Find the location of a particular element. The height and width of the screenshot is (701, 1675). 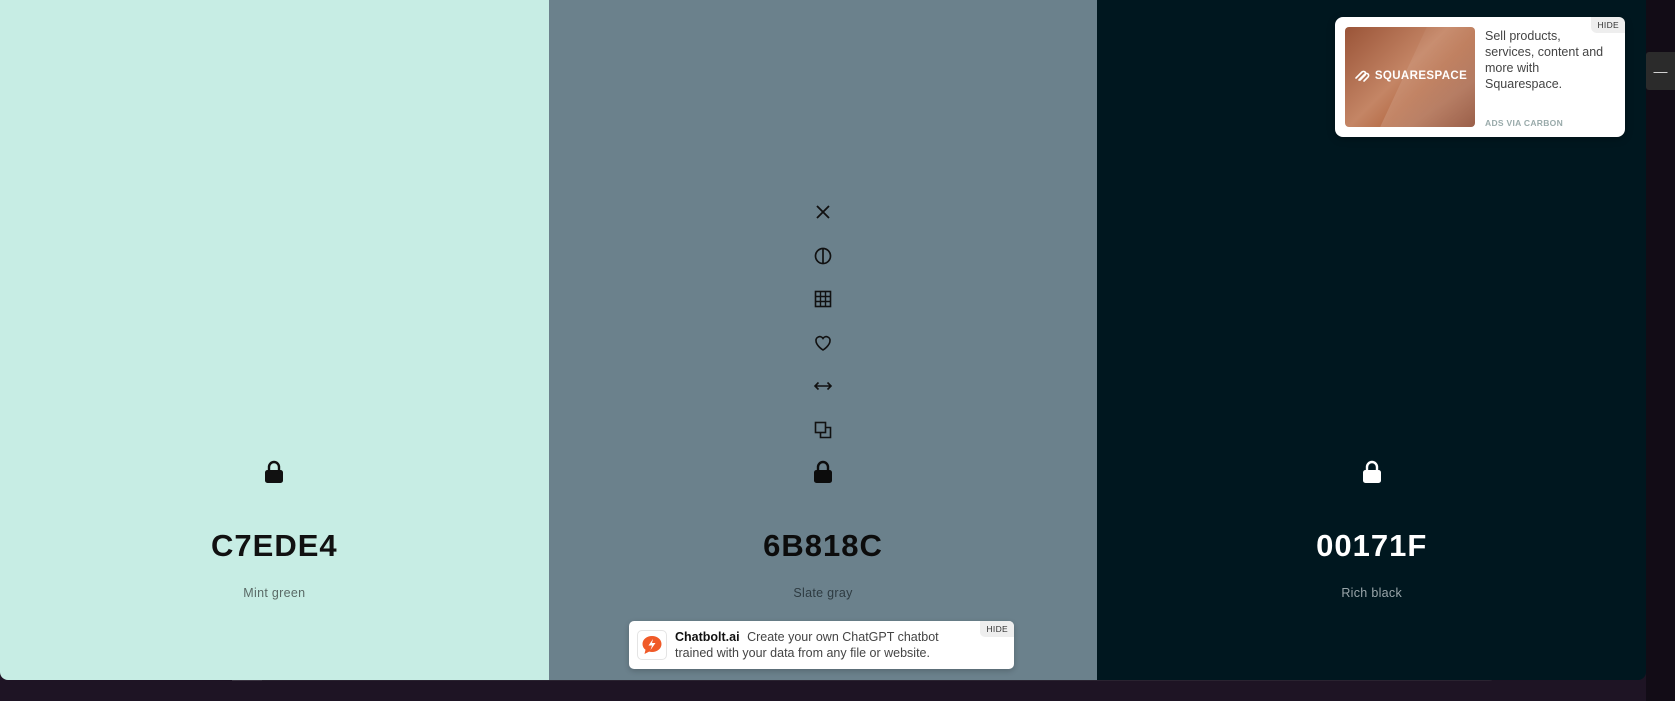

copy-icon is located at coordinates (823, 429).